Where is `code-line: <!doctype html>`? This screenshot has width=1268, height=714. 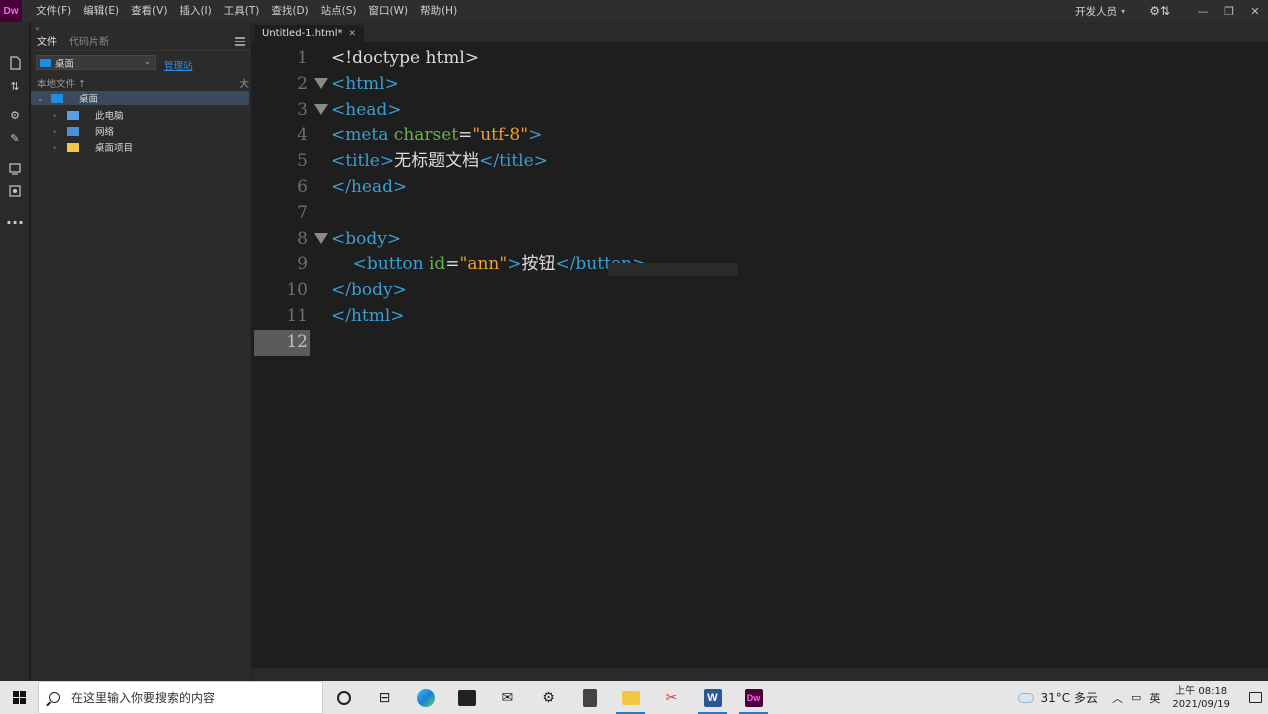
code-line: <!doctype html> is located at coordinates (405, 59).